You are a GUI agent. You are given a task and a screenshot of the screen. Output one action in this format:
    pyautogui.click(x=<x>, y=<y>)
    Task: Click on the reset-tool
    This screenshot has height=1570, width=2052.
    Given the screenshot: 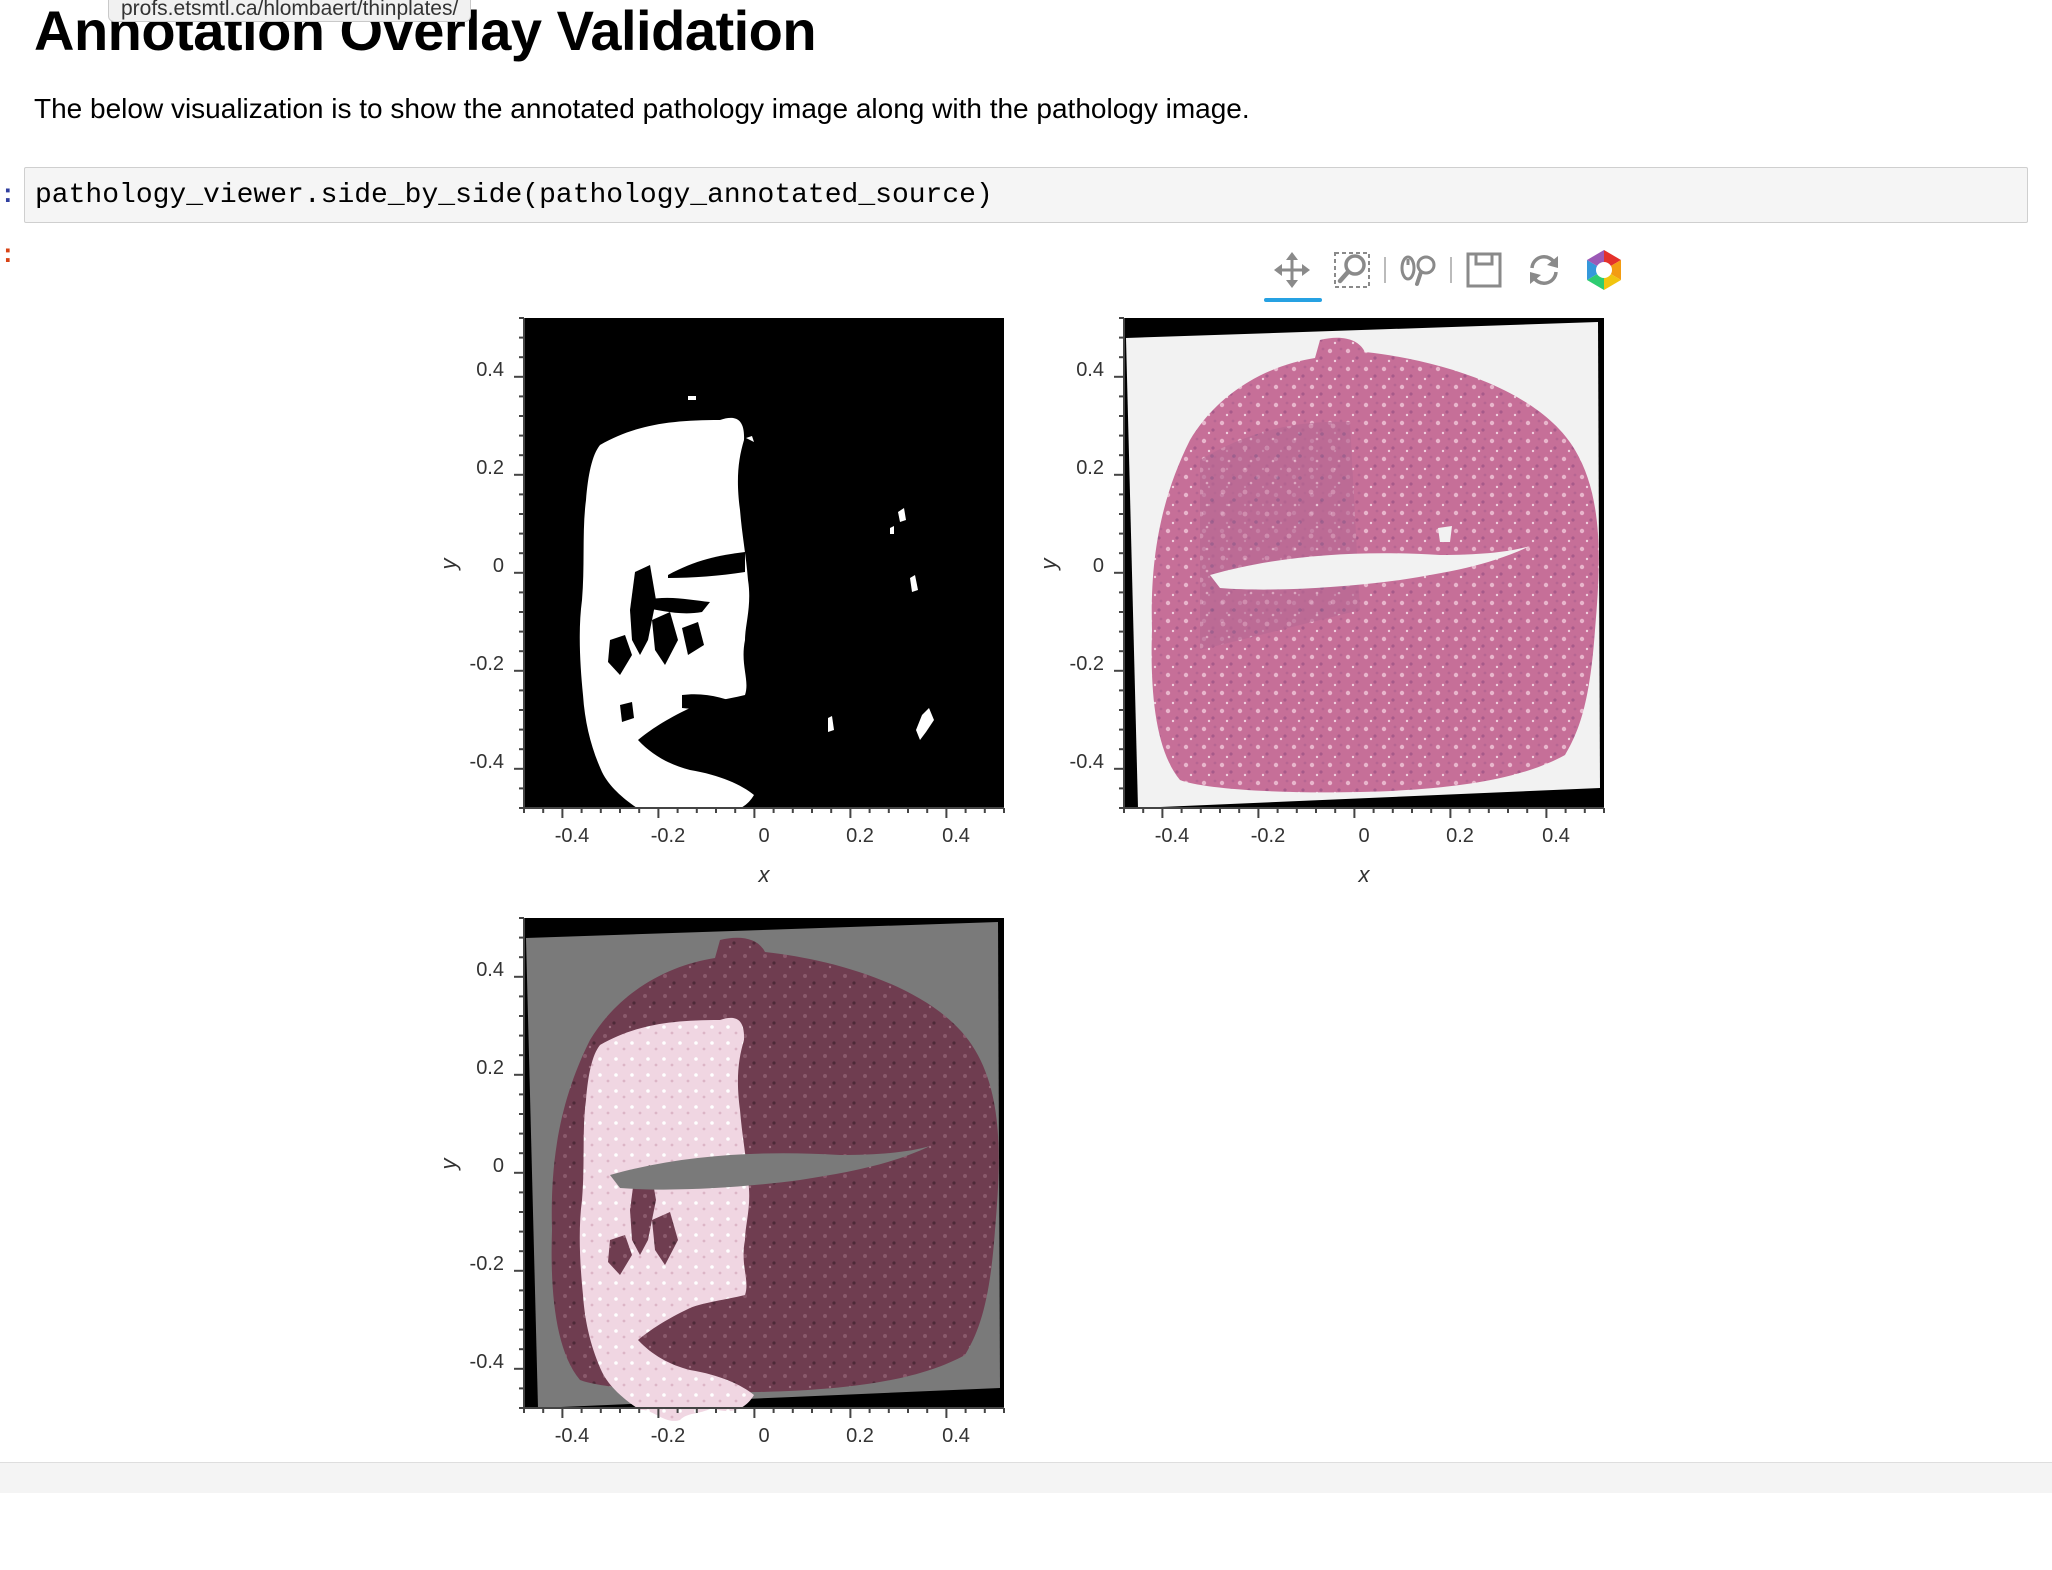 What is the action you would take?
    pyautogui.click(x=1544, y=270)
    